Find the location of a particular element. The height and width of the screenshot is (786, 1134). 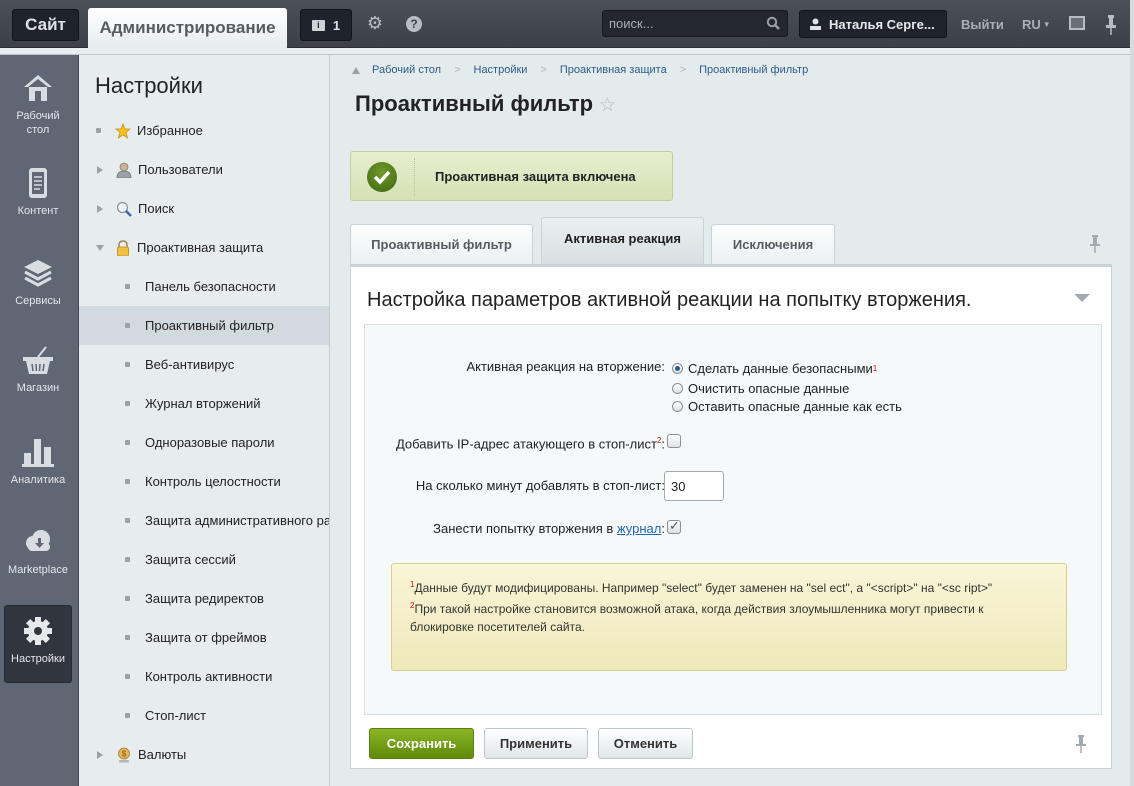

nav-label: Настройки is located at coordinates (38, 659).